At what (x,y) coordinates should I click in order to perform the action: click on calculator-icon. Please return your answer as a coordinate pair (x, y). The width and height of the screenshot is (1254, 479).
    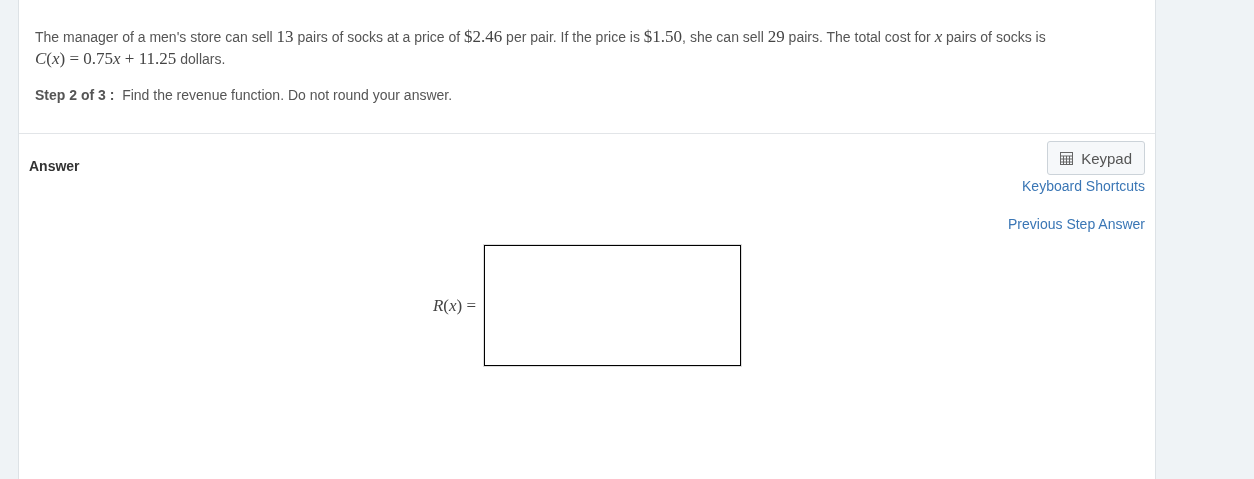
    Looking at the image, I should click on (1067, 158).